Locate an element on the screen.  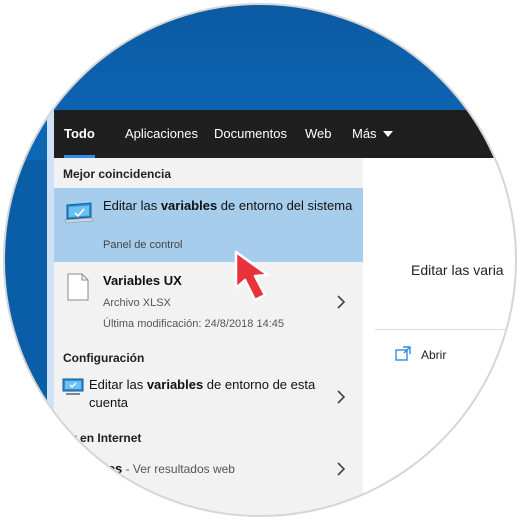
tab-apps: Aplicaciones is located at coordinates (161, 134).